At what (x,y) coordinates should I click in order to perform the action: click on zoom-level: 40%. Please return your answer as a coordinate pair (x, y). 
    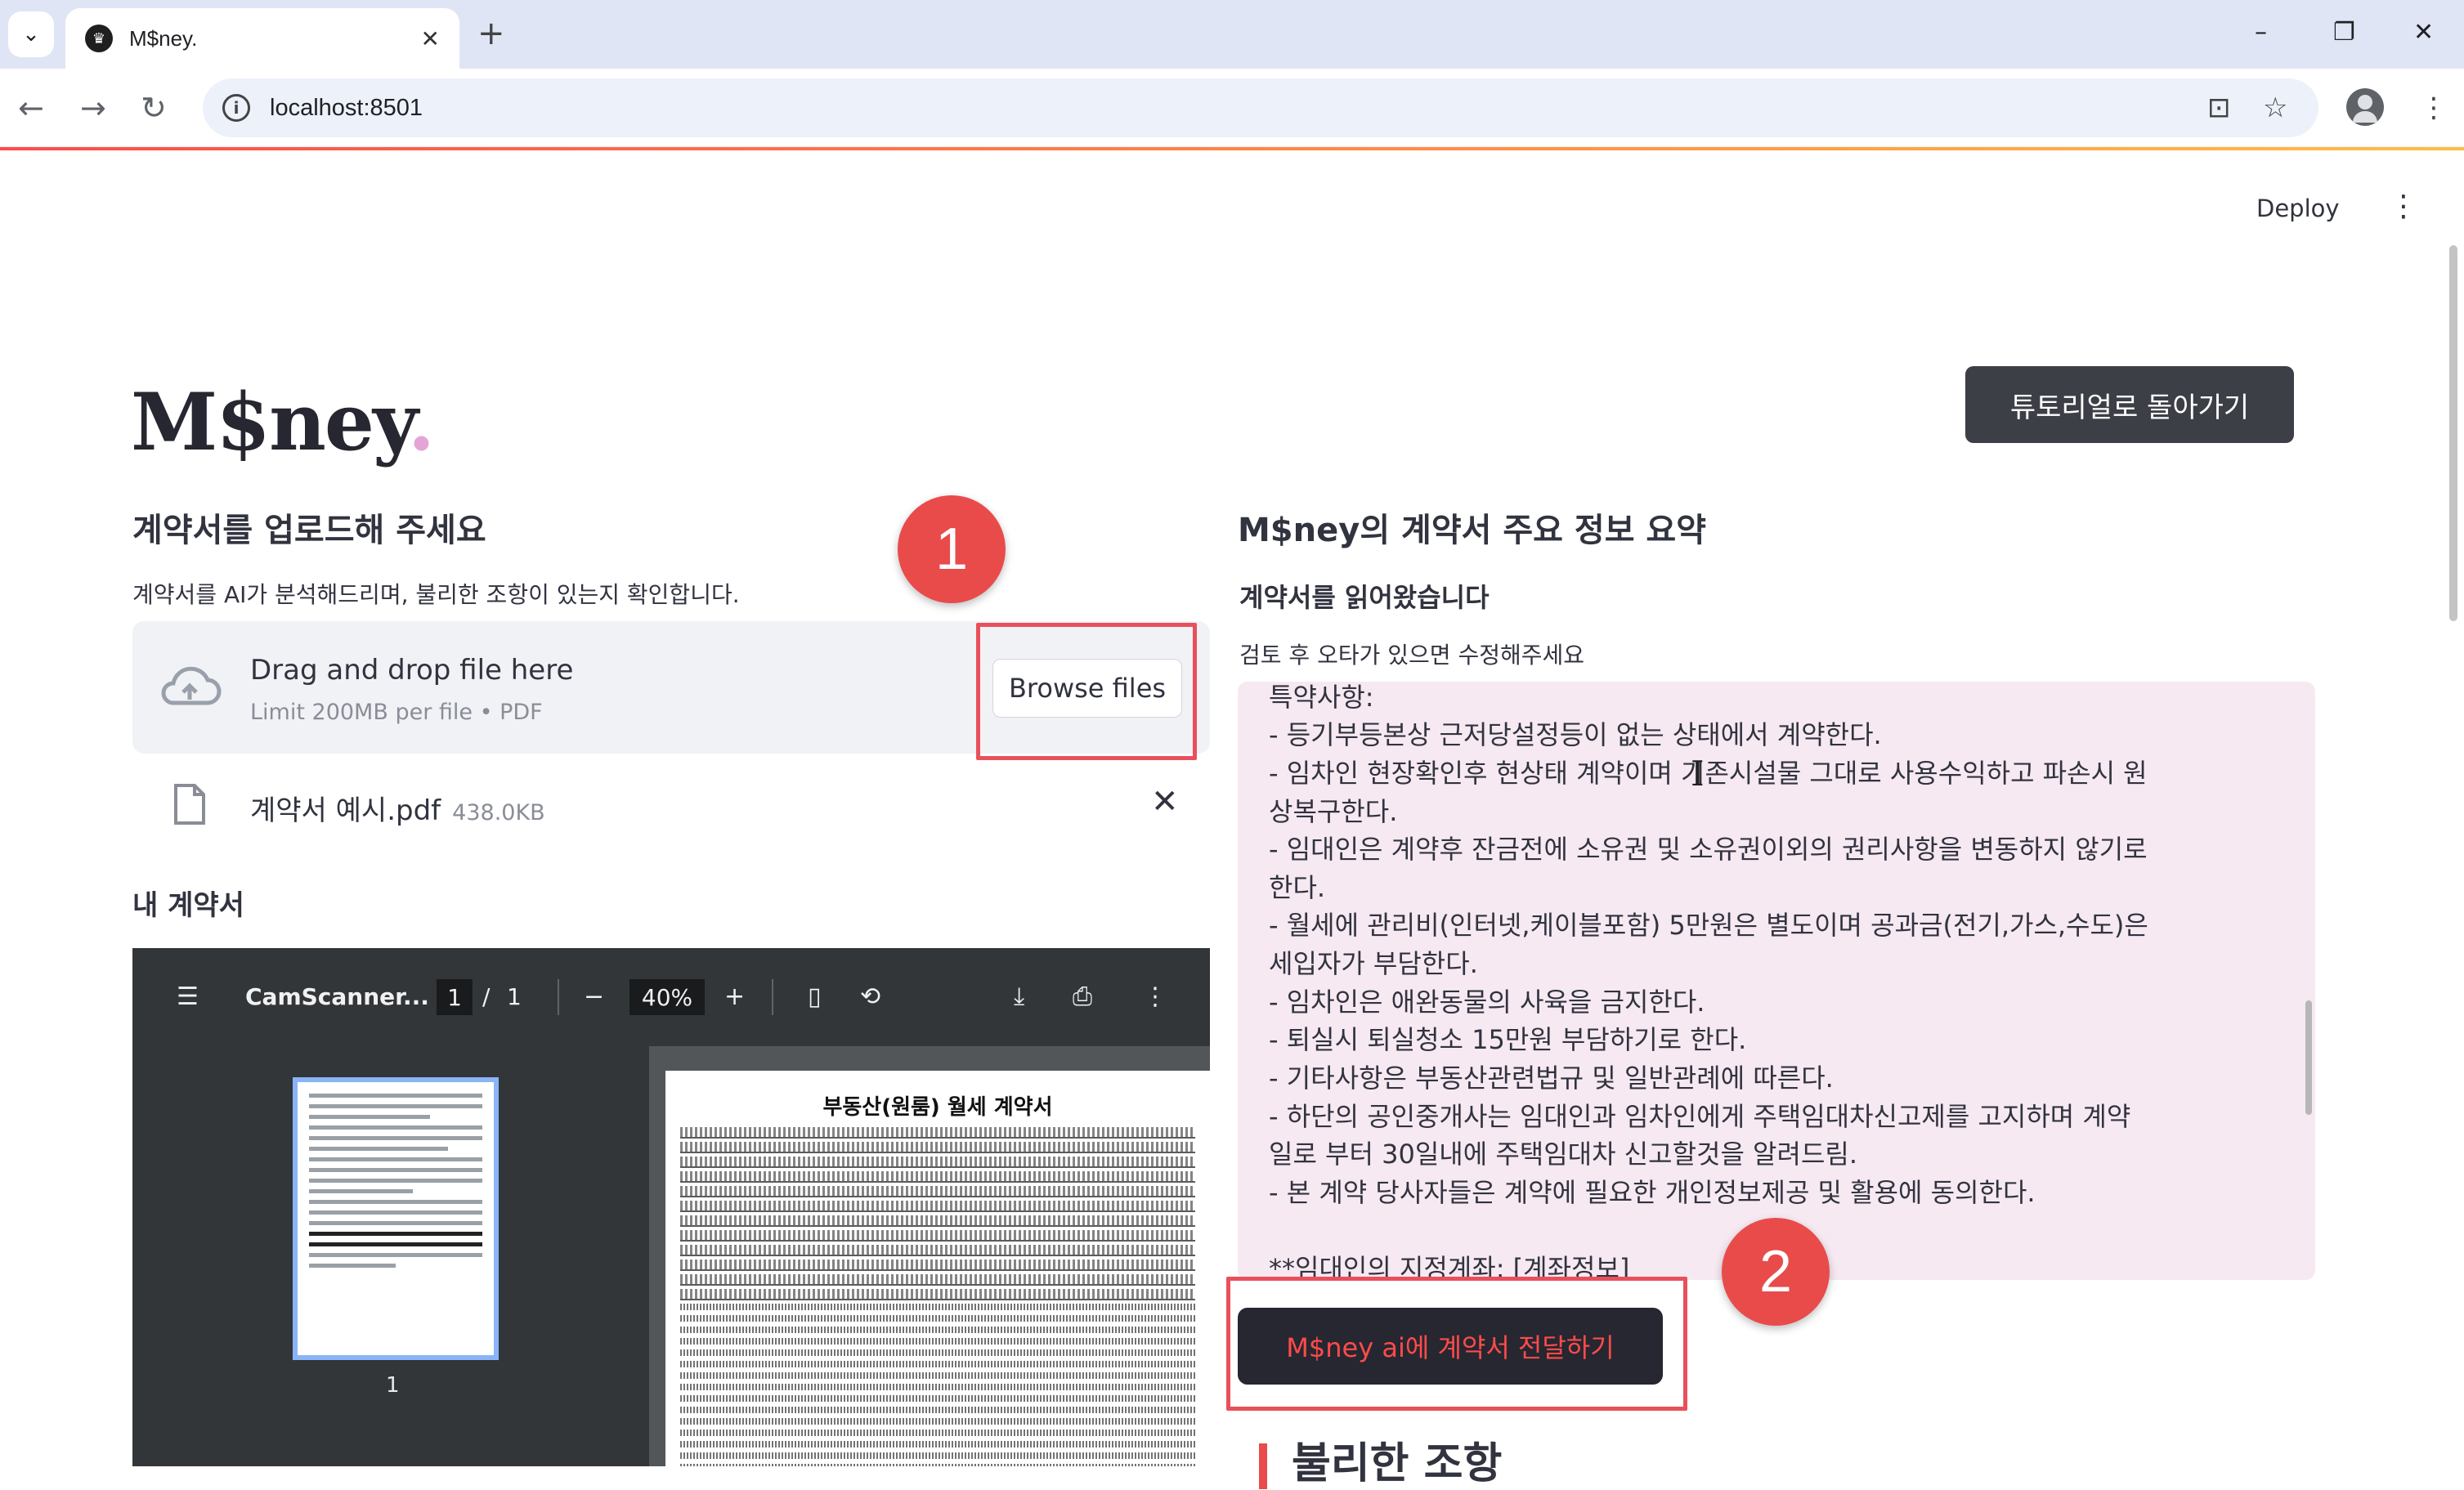
    Looking at the image, I should click on (667, 997).